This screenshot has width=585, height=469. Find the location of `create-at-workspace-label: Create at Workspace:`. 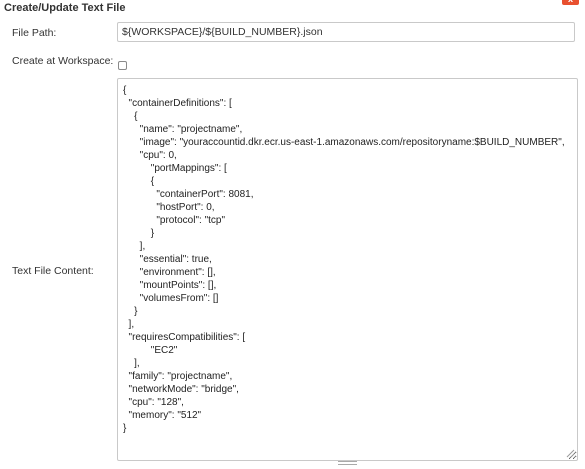

create-at-workspace-label: Create at Workspace: is located at coordinates (63, 61).